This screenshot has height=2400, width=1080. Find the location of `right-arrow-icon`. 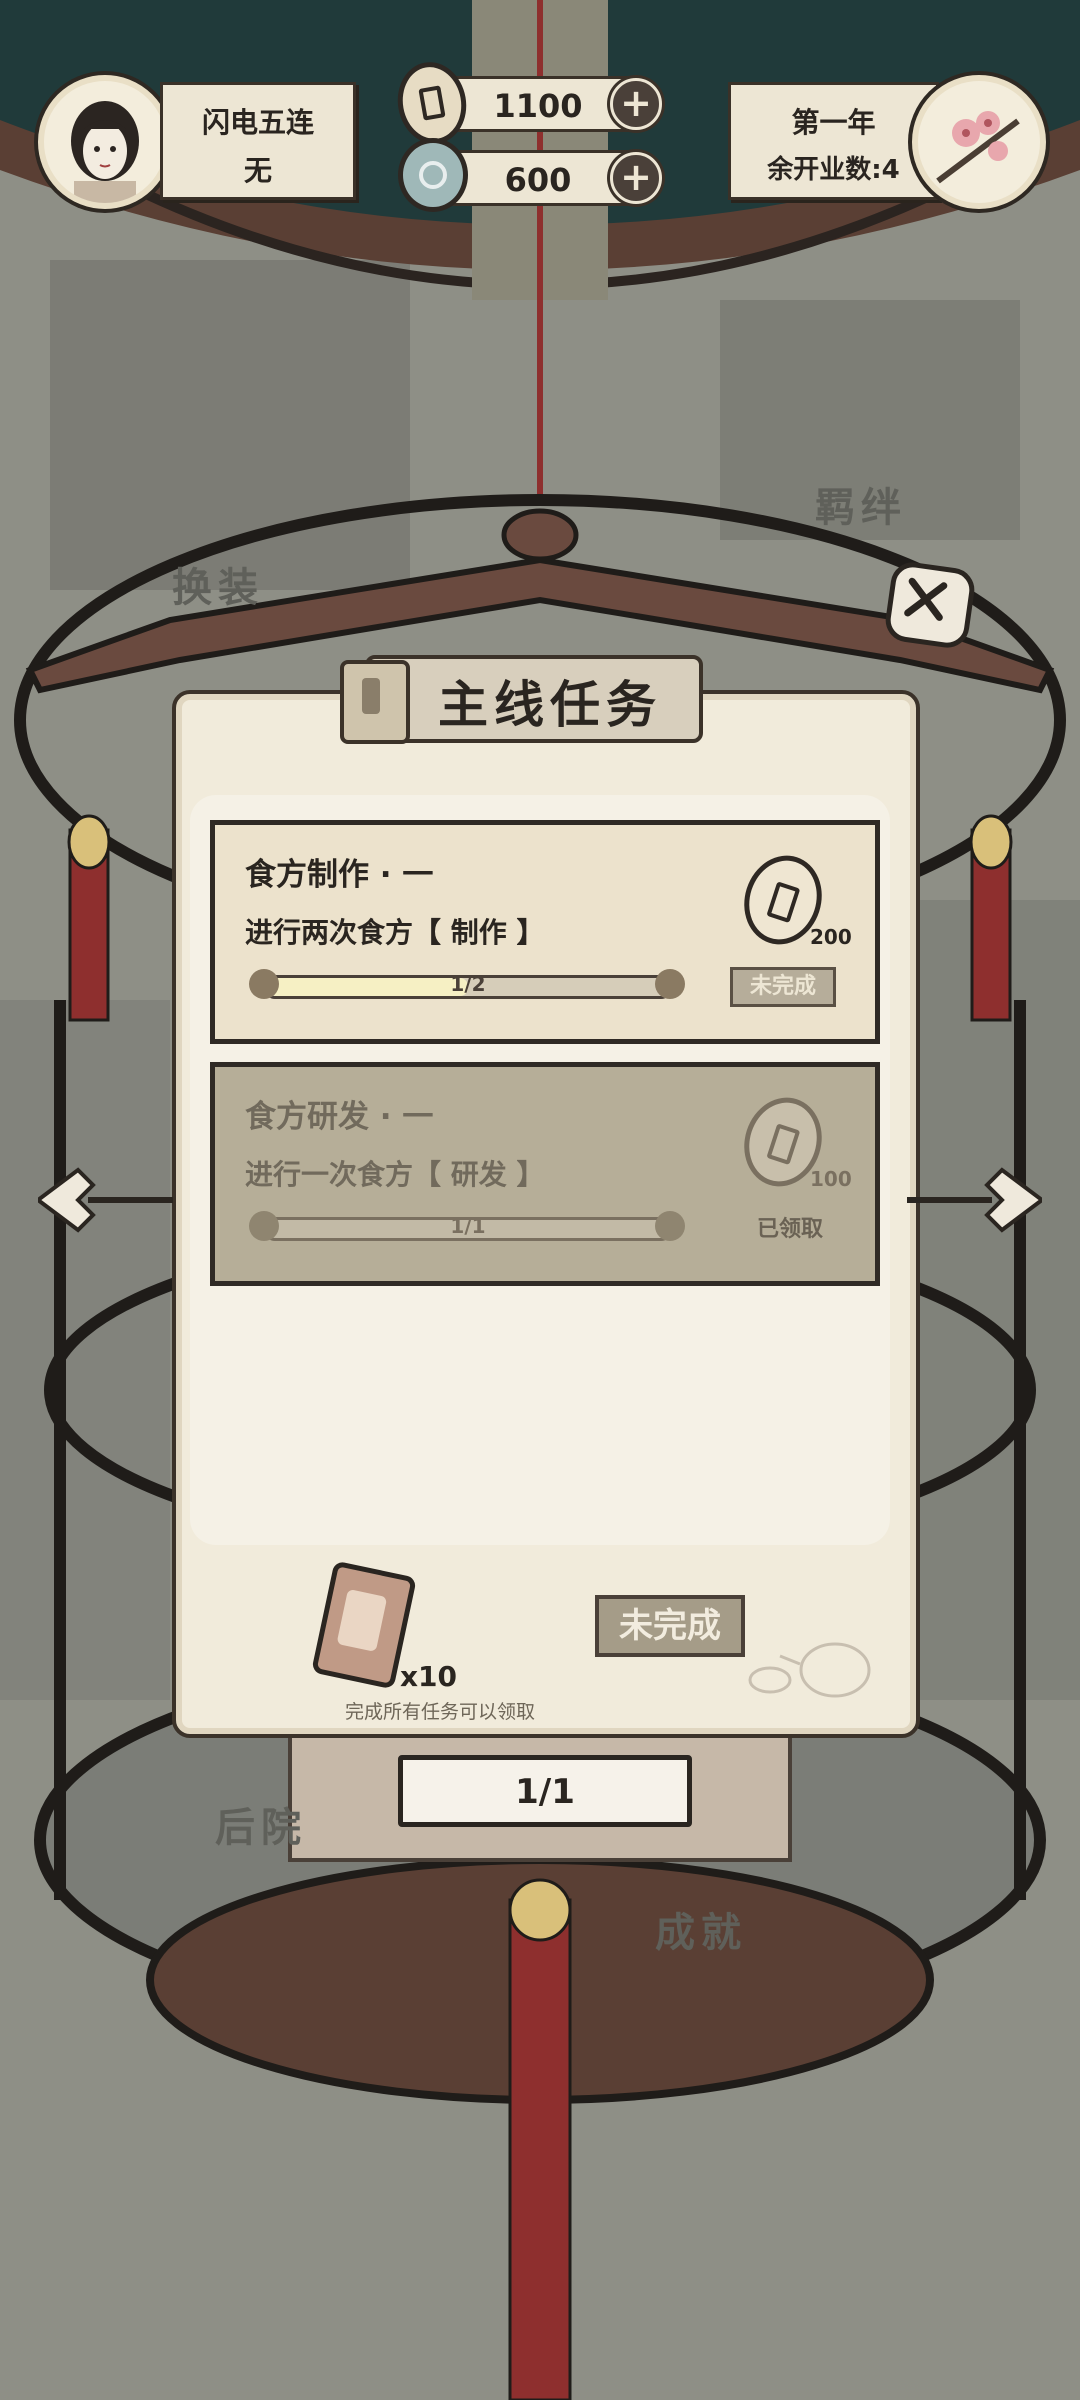

right-arrow-icon is located at coordinates (976, 1200).